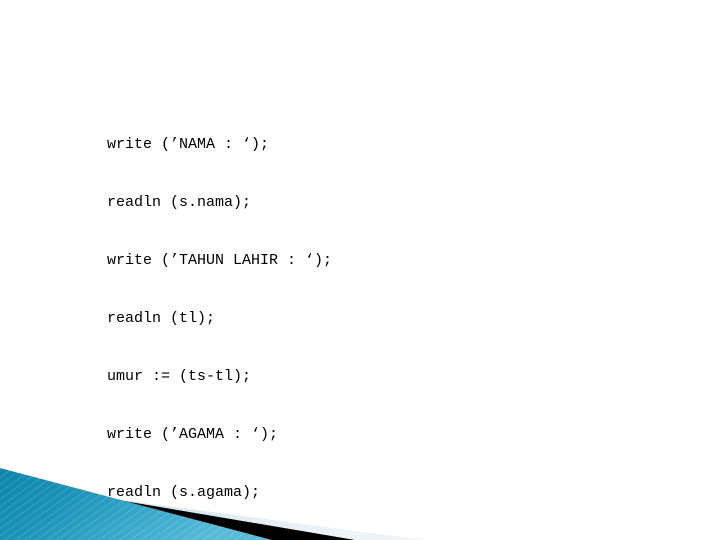  I want to click on code-line: readln (tl);, so click(161, 318).